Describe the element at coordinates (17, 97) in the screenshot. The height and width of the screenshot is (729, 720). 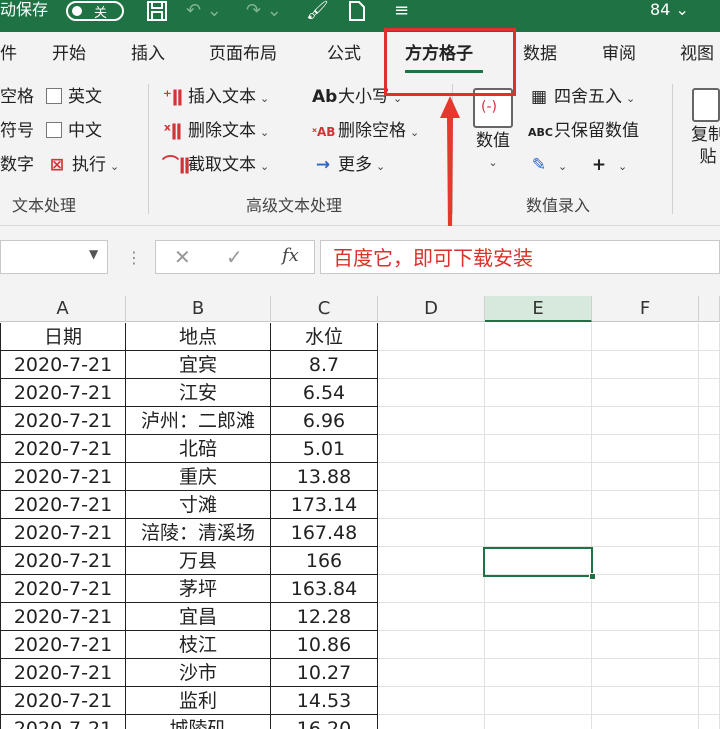
I see `space-option: 空格` at that location.